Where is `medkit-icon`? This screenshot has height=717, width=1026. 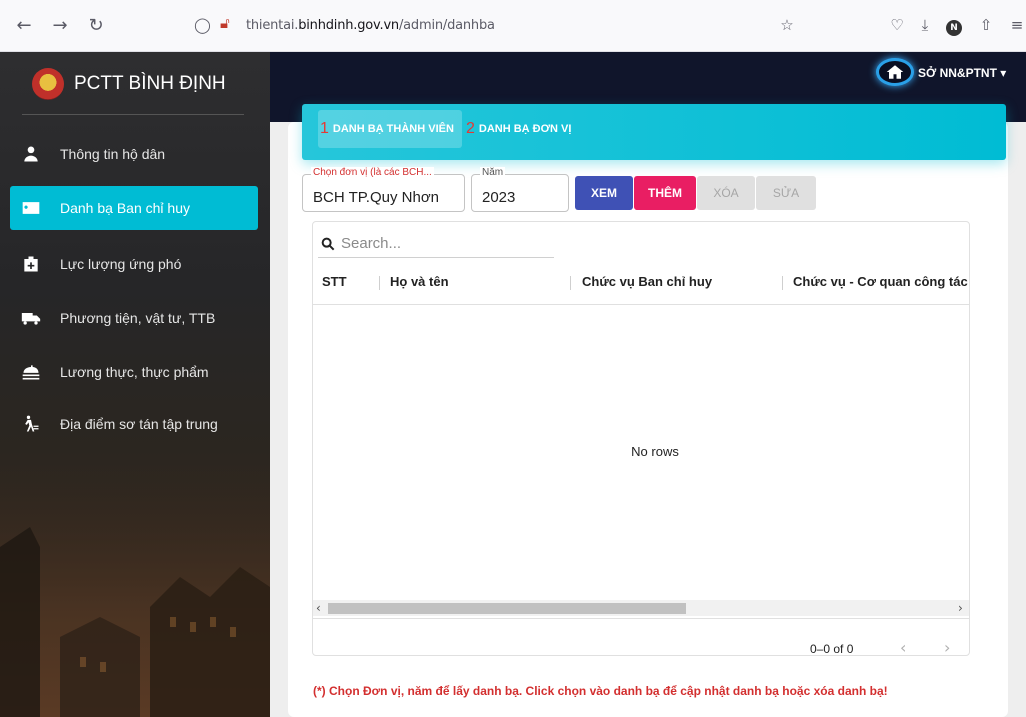
medkit-icon is located at coordinates (31, 264).